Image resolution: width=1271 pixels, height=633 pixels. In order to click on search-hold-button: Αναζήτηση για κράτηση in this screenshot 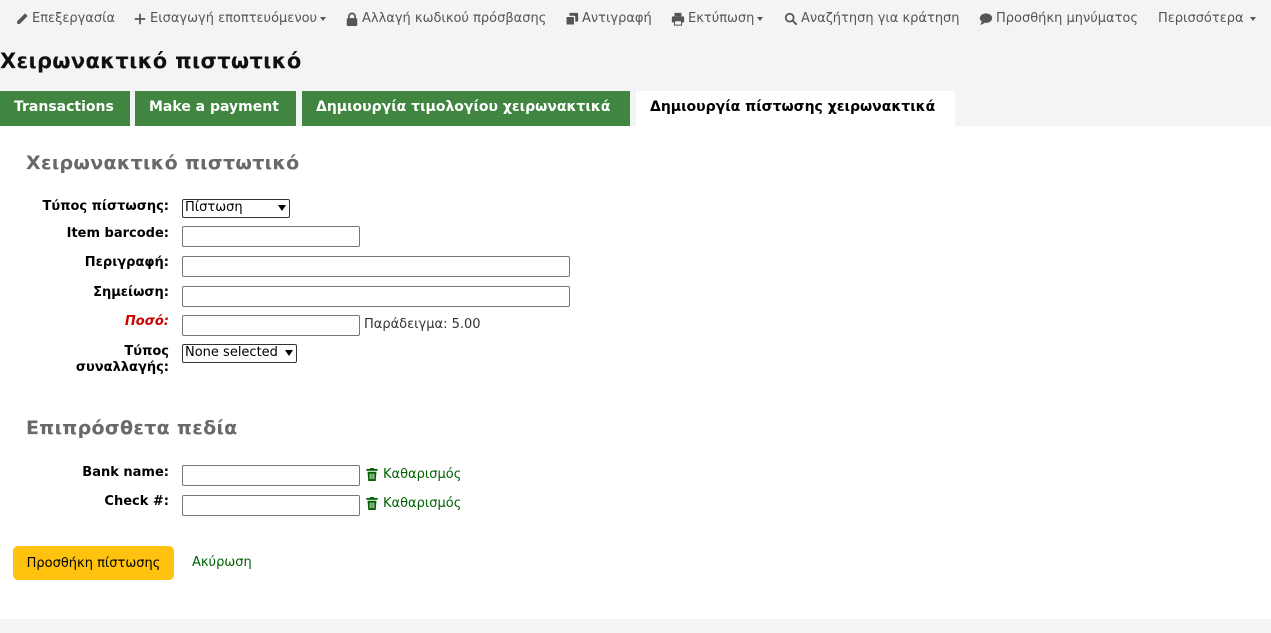, I will do `click(872, 18)`.